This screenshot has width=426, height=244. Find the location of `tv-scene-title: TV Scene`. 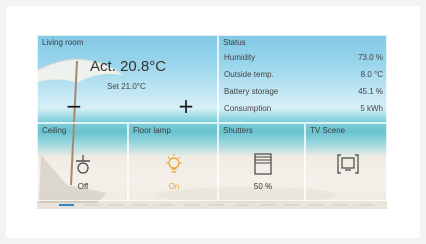

tv-scene-title: TV Scene is located at coordinates (328, 130).